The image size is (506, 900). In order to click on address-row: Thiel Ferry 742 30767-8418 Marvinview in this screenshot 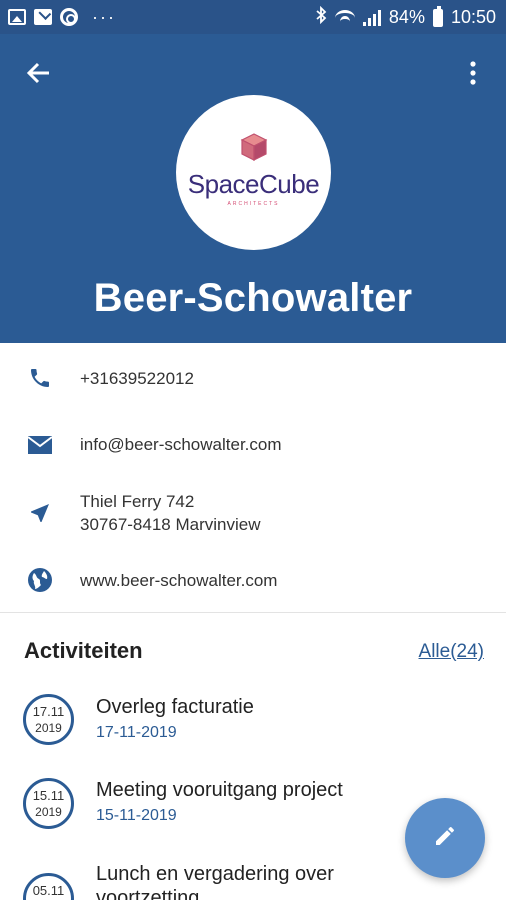, I will do `click(253, 513)`.